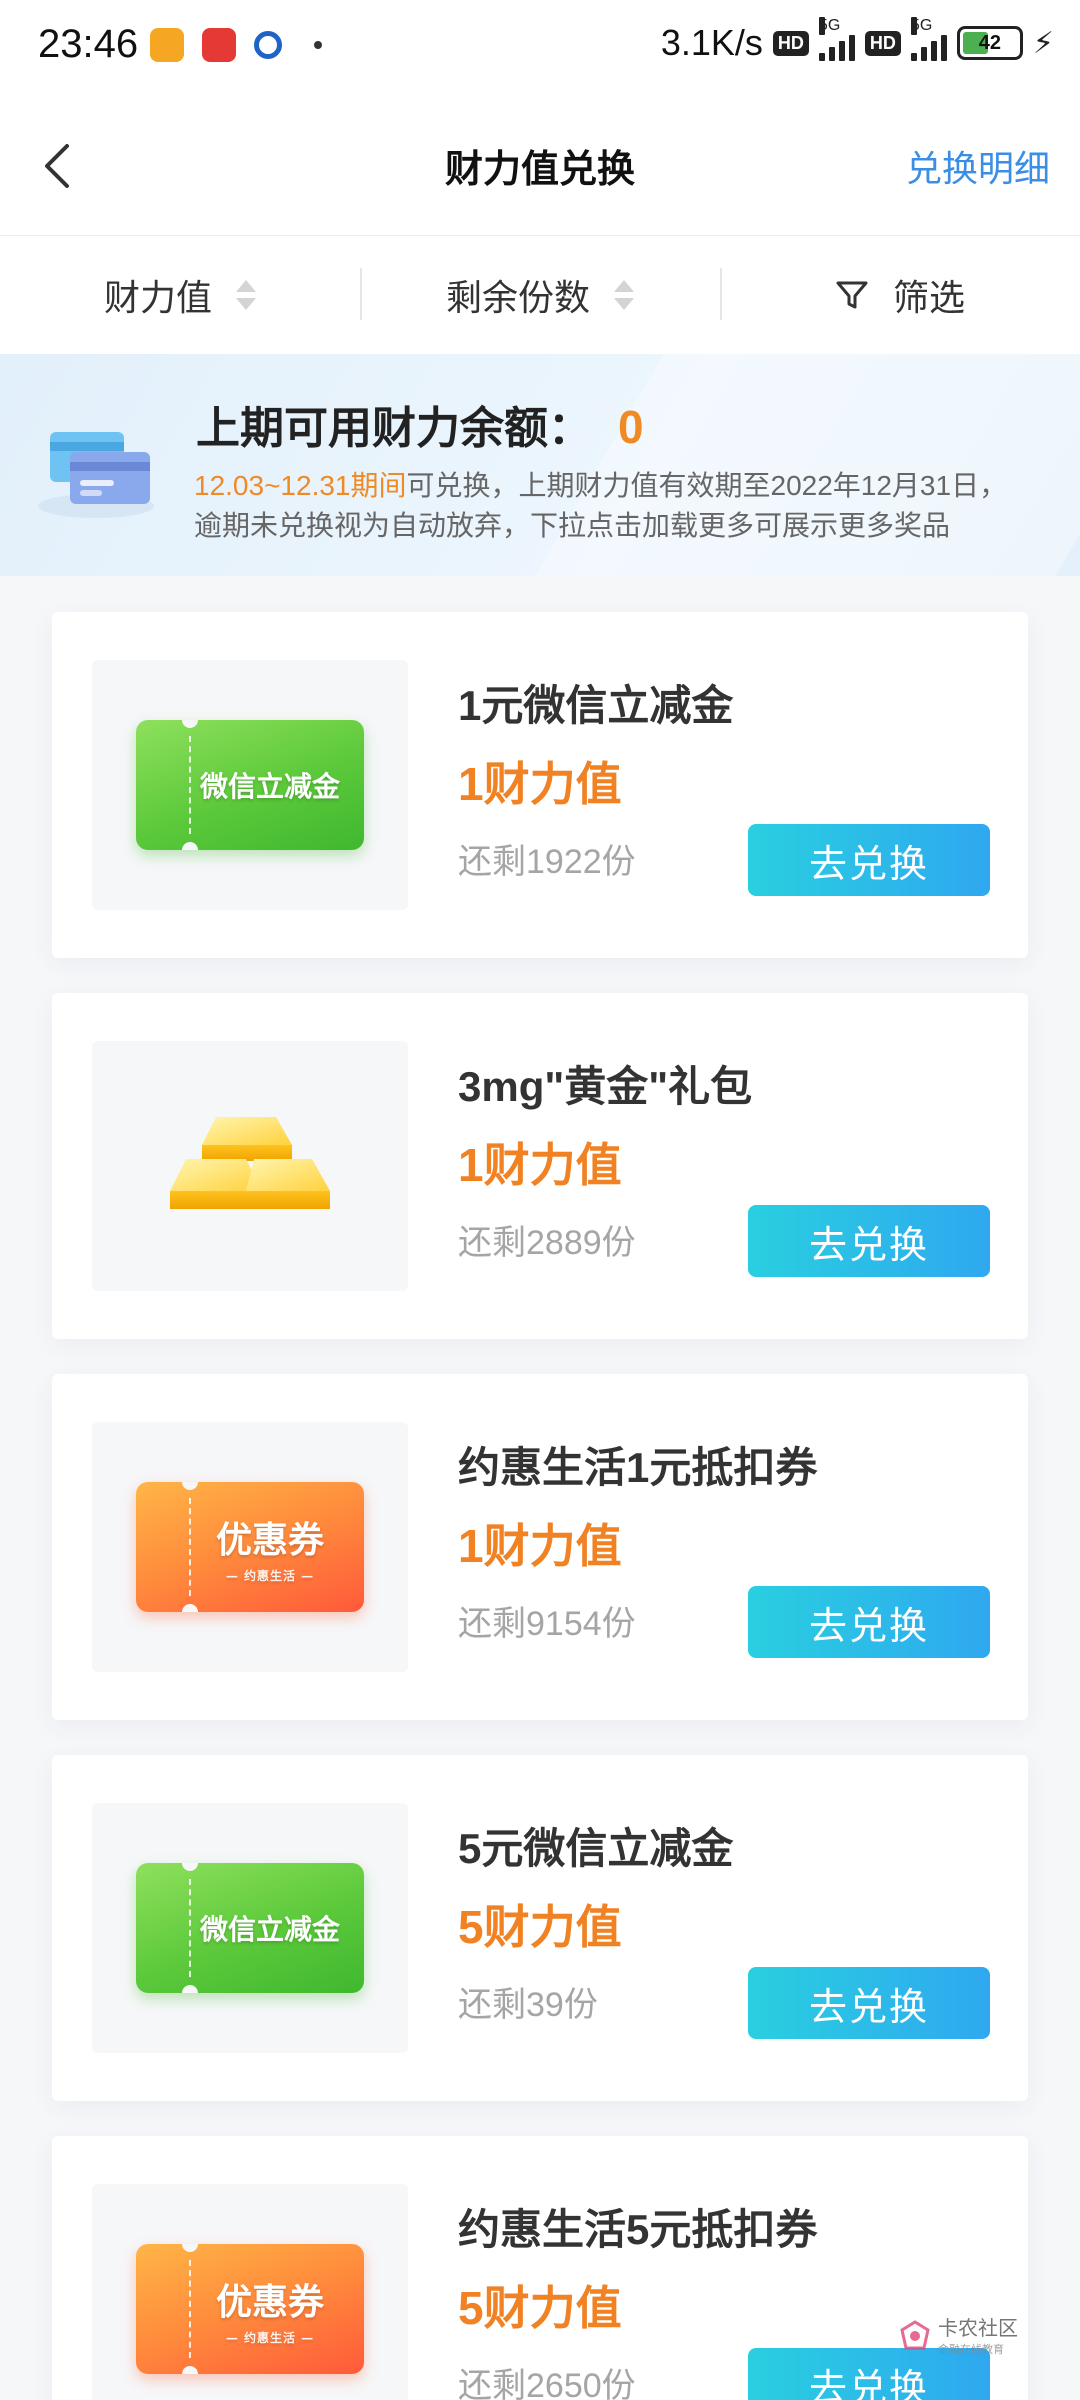 This screenshot has height=2400, width=1080. I want to click on nav-bar: 财力值兑换 兑换明细, so click(540, 166).